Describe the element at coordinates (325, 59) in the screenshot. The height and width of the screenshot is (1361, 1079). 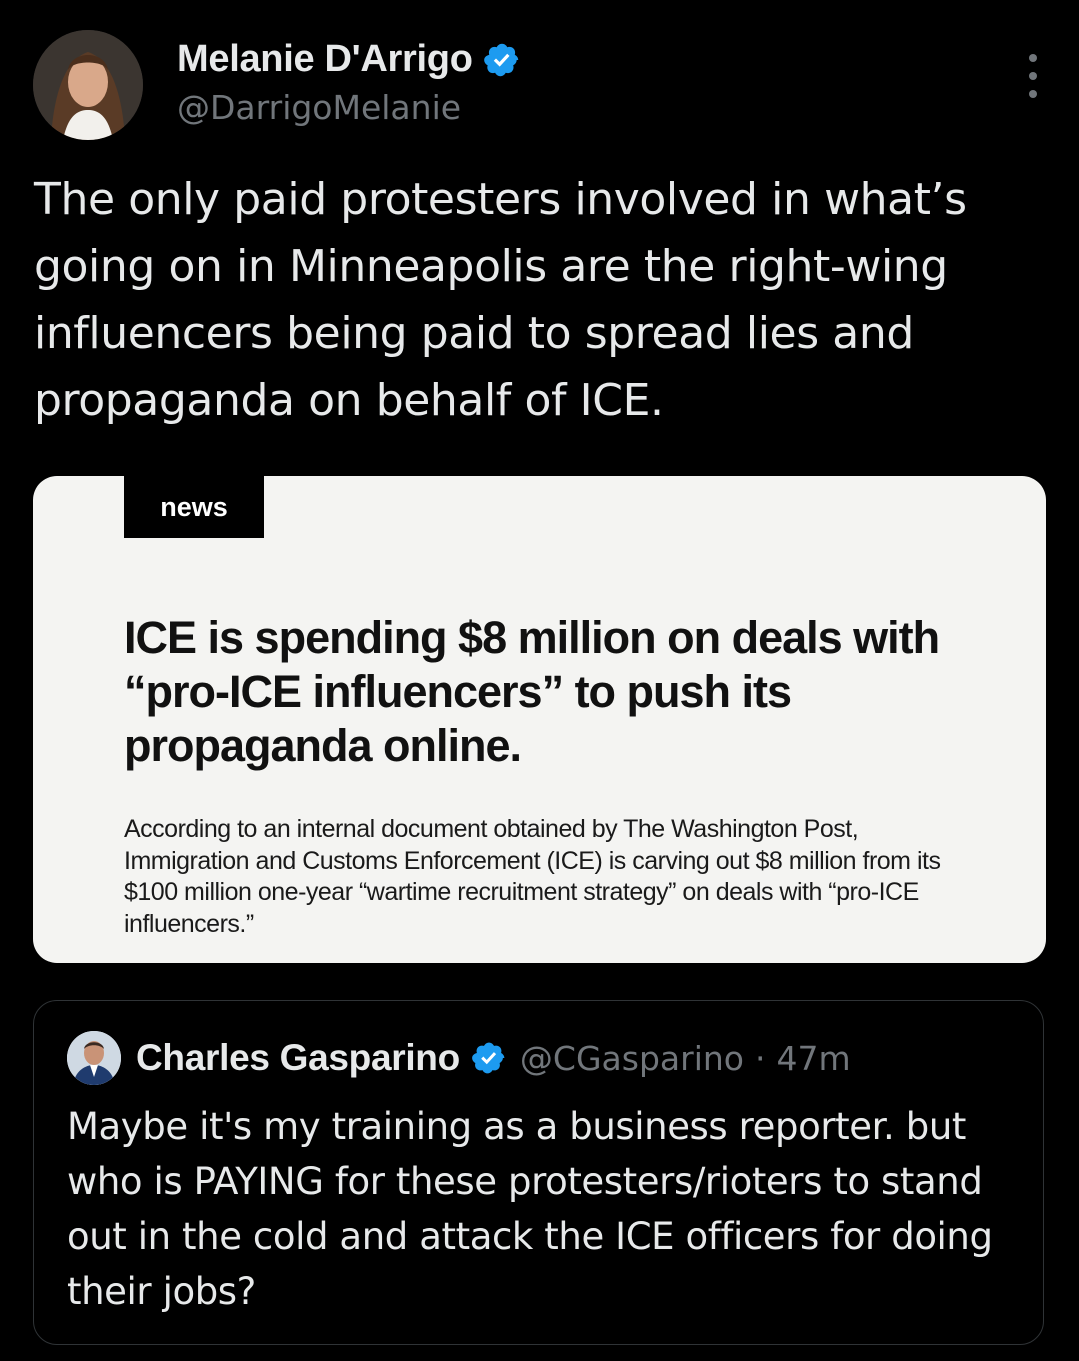
I see `author-name: Melanie D'Arrigo` at that location.